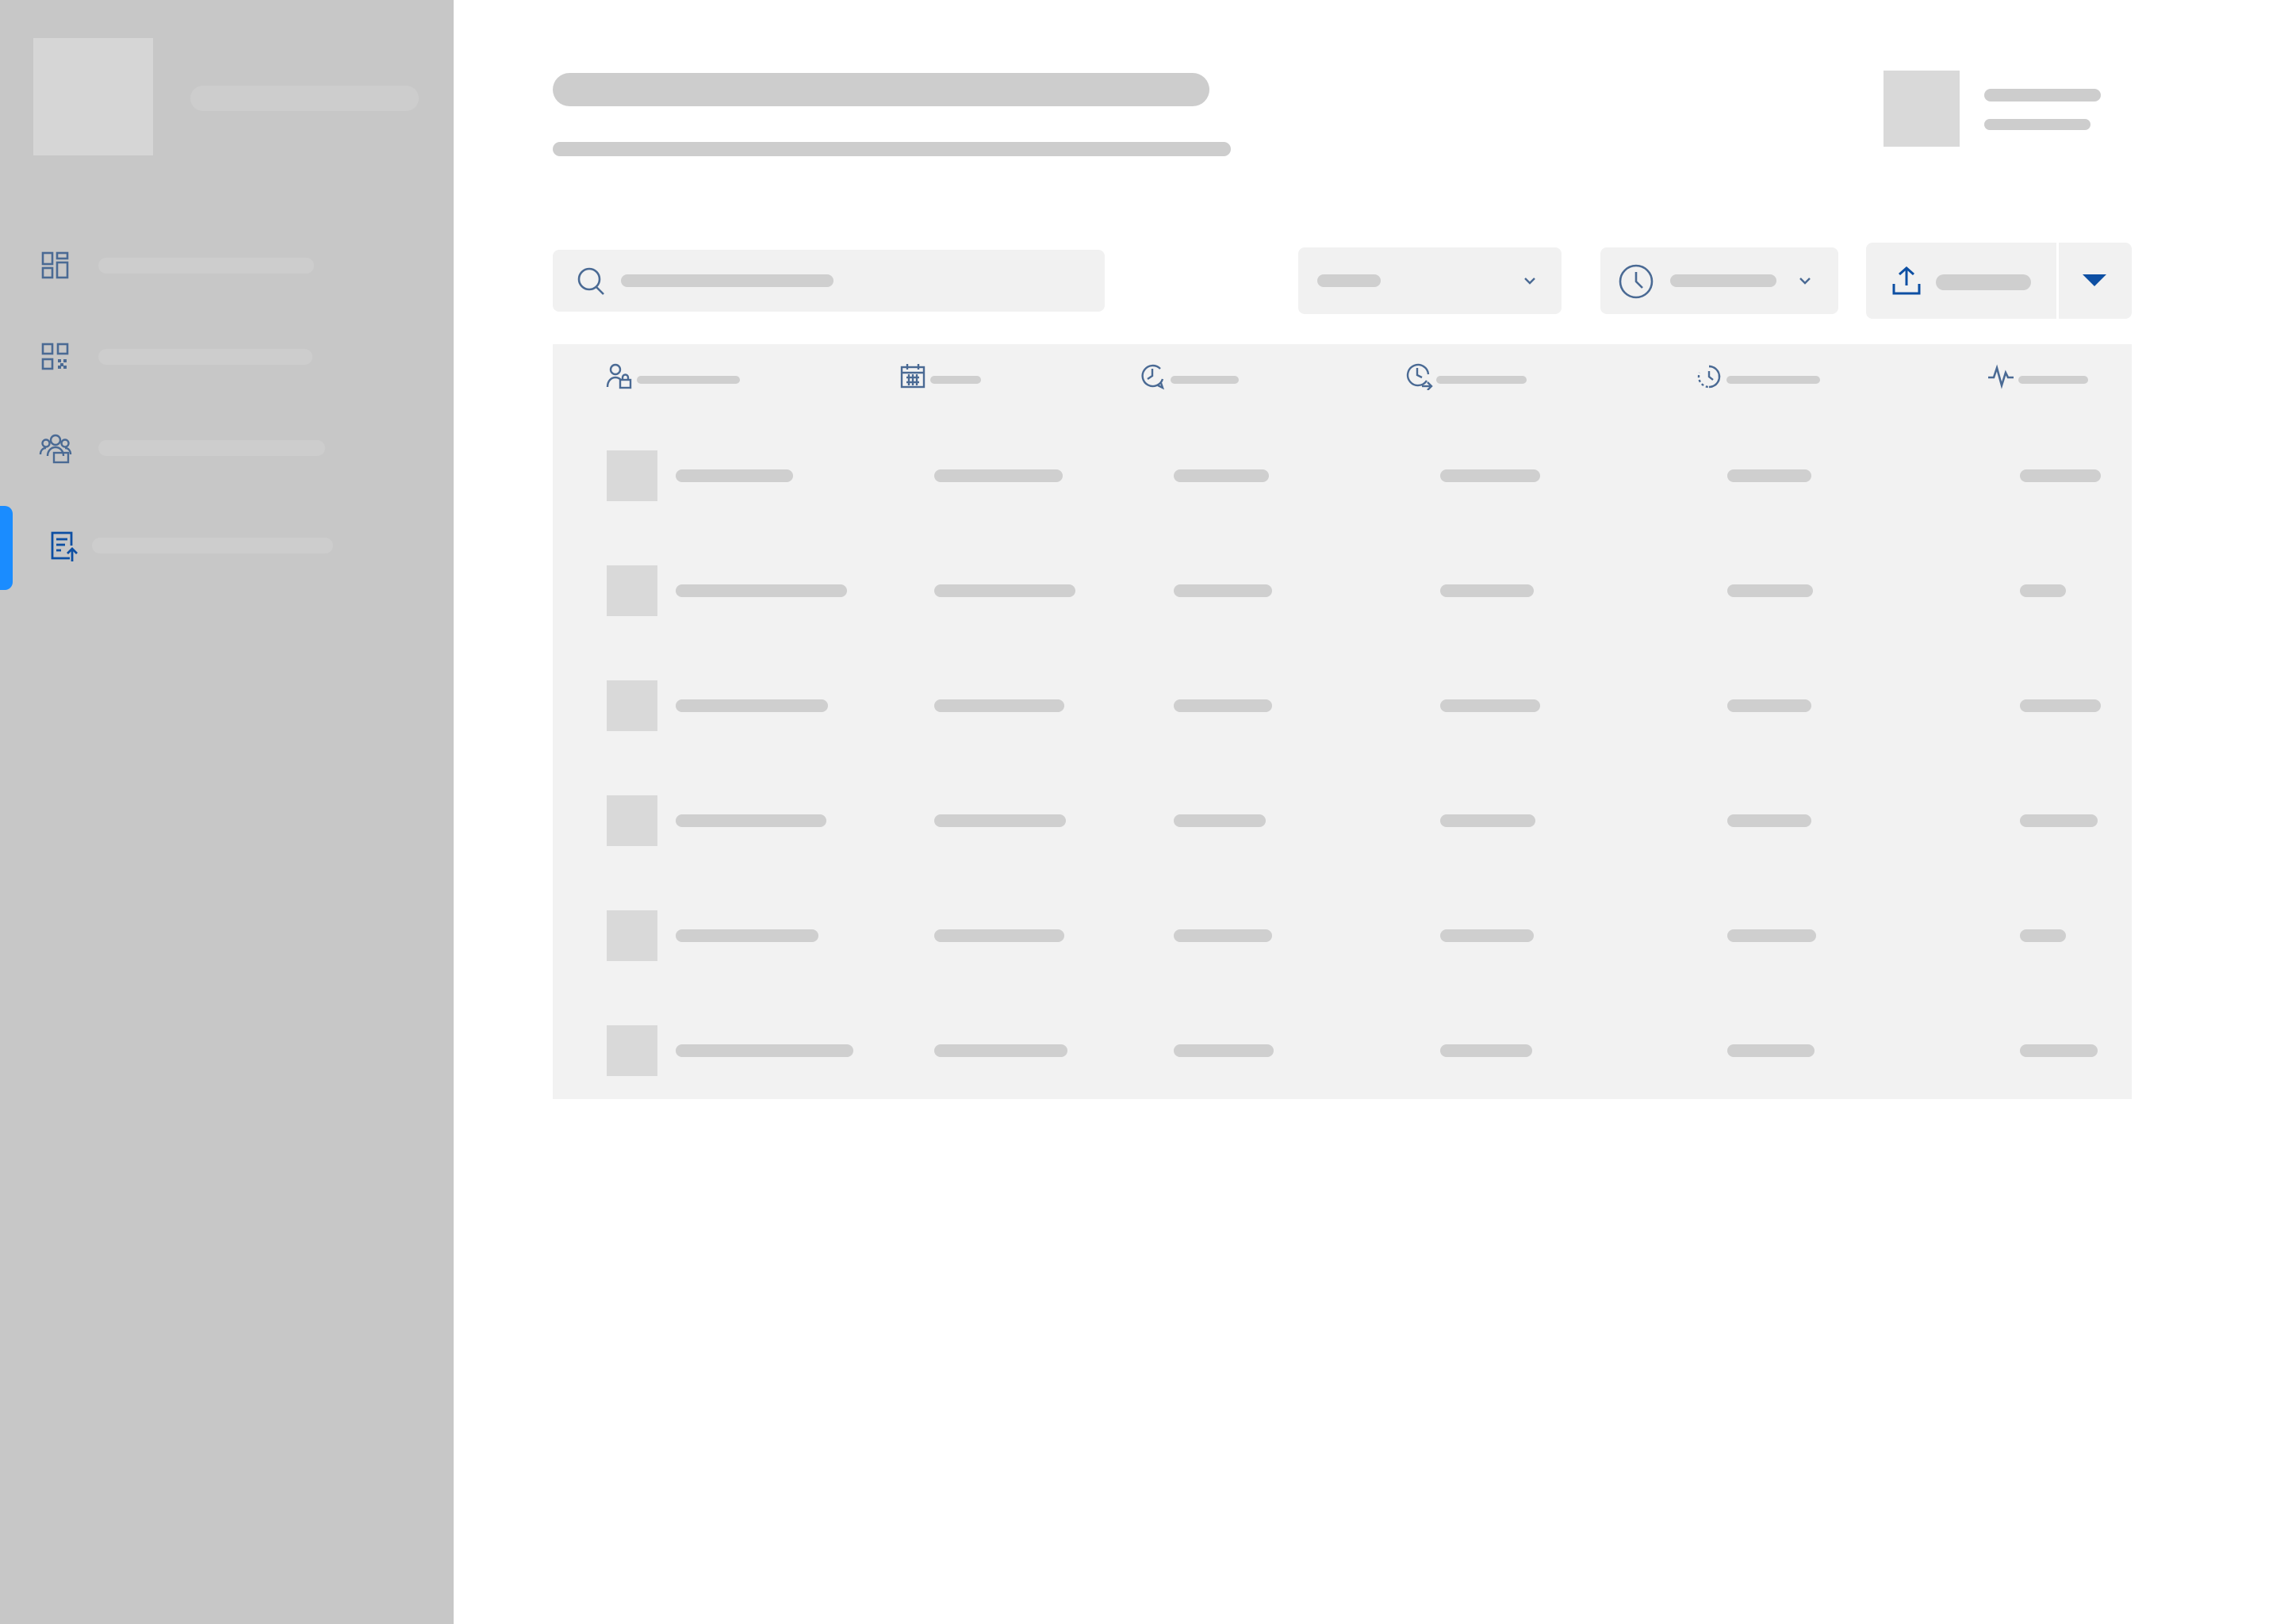 The width and height of the screenshot is (2284, 1624). Describe the element at coordinates (304, 98) in the screenshot. I see `brand-name-placeholder` at that location.